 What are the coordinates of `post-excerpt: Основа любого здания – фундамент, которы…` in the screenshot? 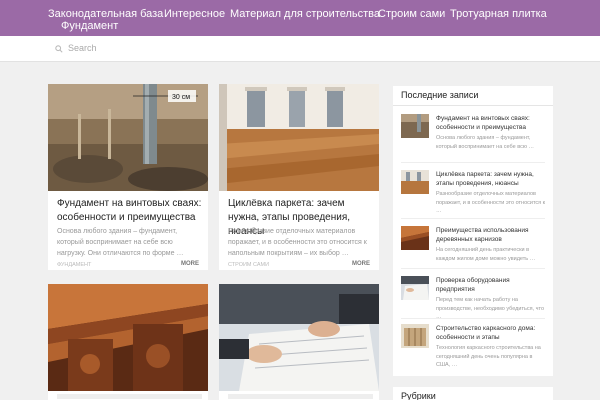 It's located at (120, 242).